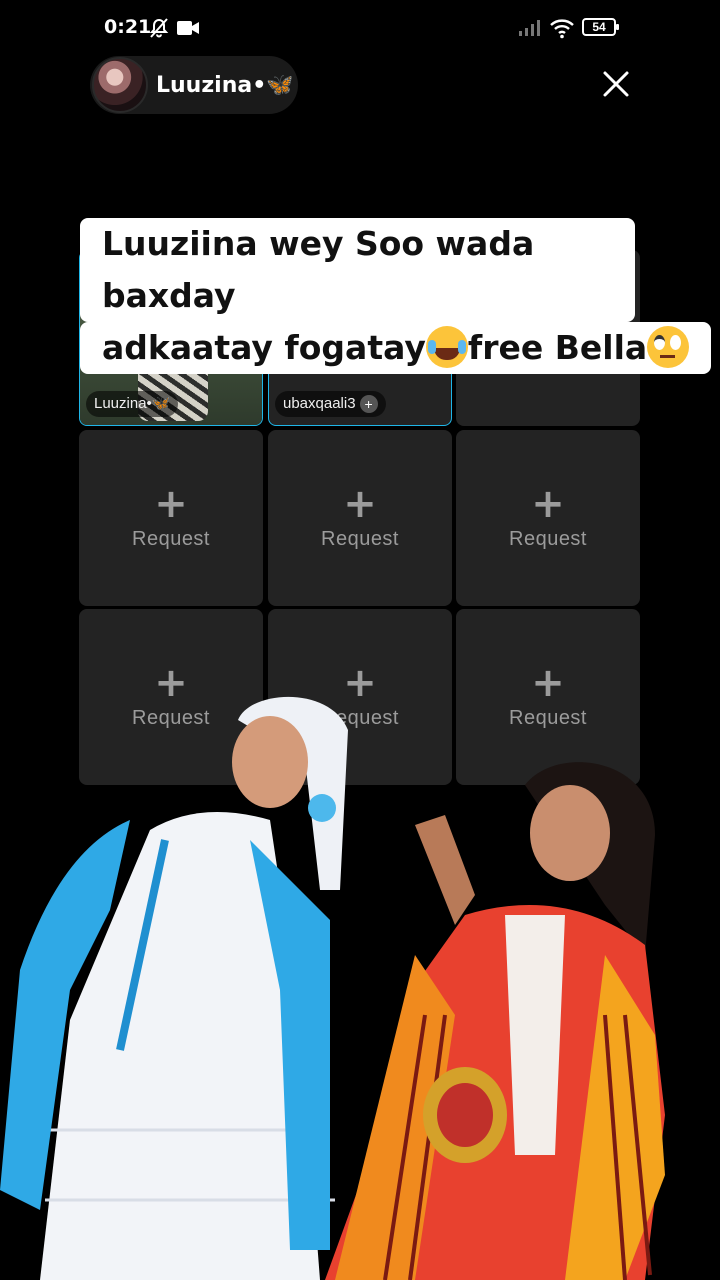 The image size is (720, 1280). What do you see at coordinates (132, 404) in the screenshot?
I see `guest-name-tag: Luuzina•🦋` at bounding box center [132, 404].